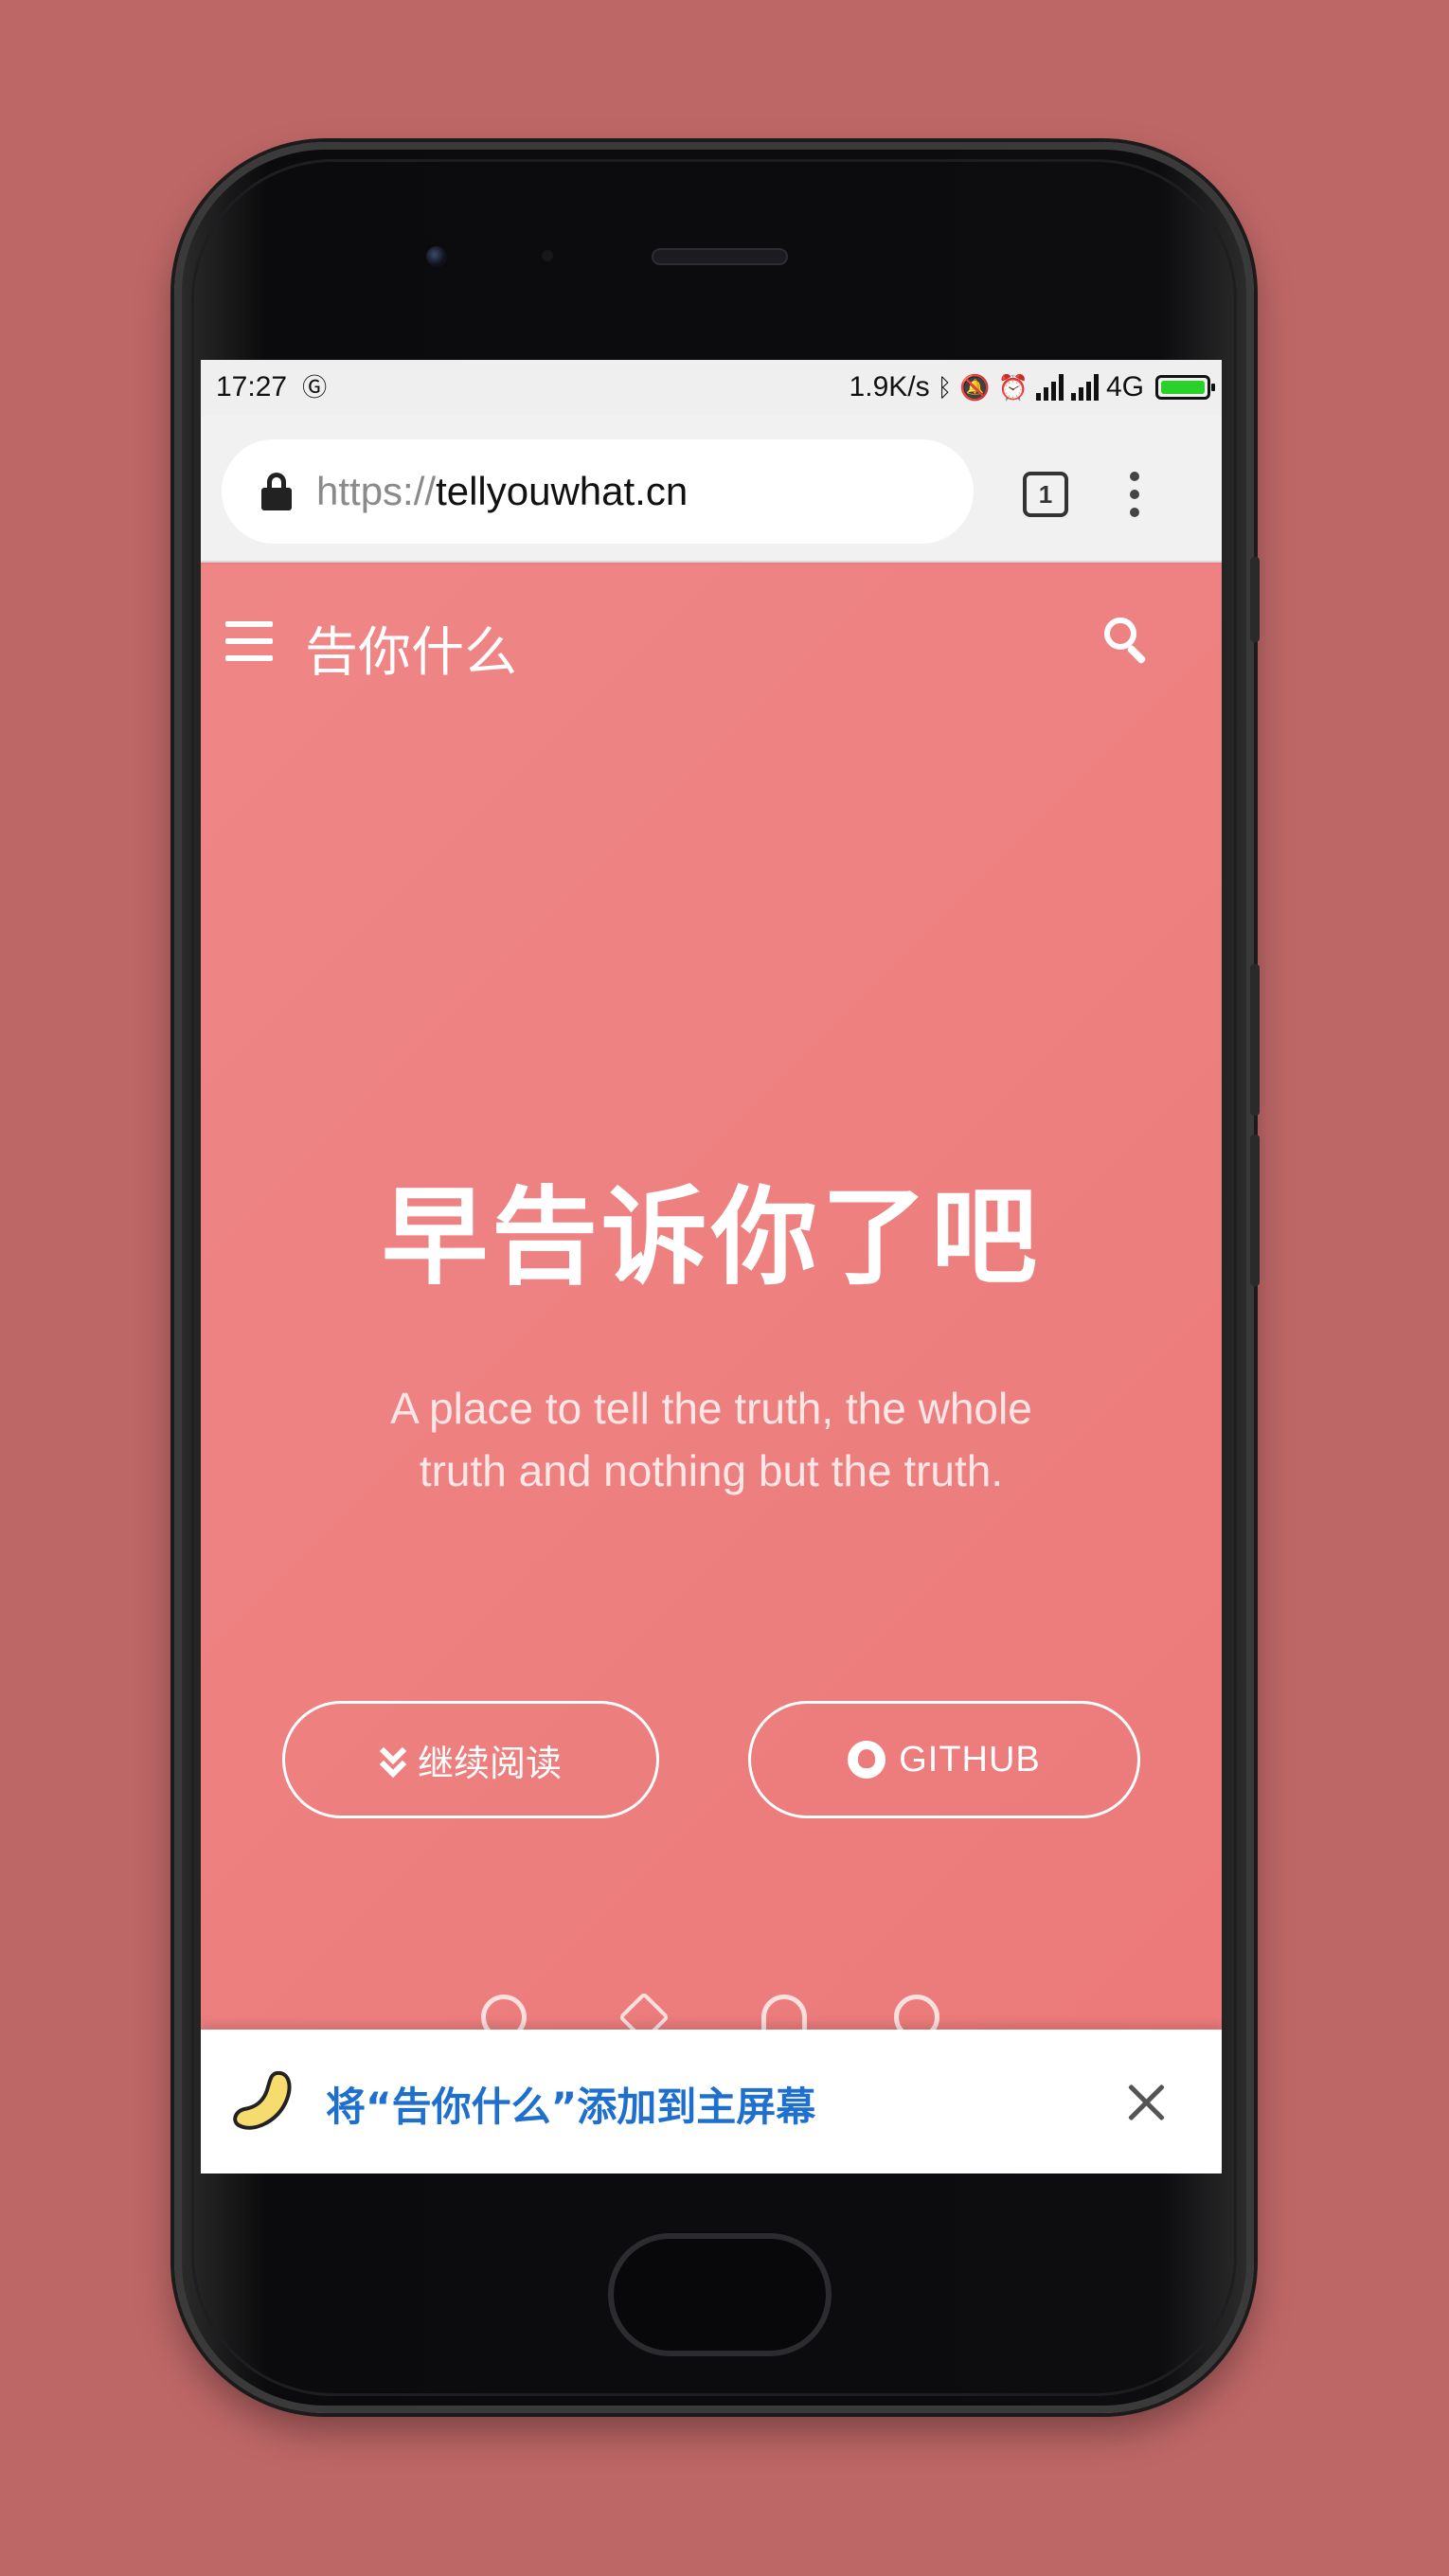  I want to click on alarm-icon: ⏰, so click(1013, 387).